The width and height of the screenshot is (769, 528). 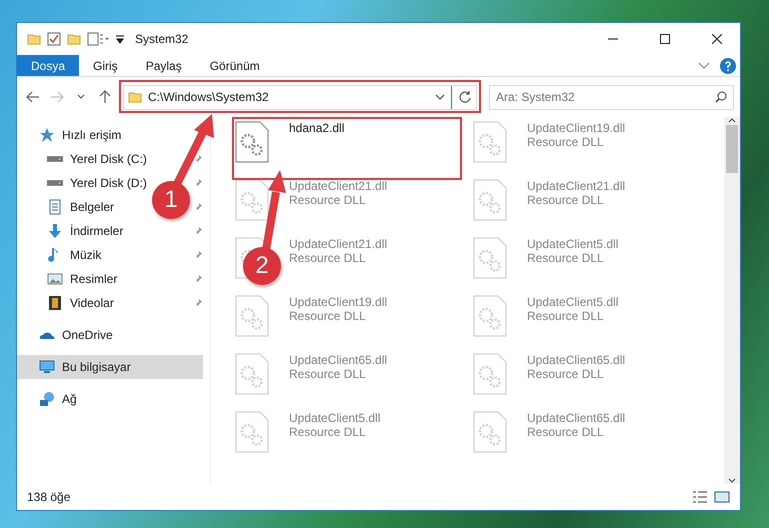 I want to click on monitor-icon, so click(x=47, y=367).